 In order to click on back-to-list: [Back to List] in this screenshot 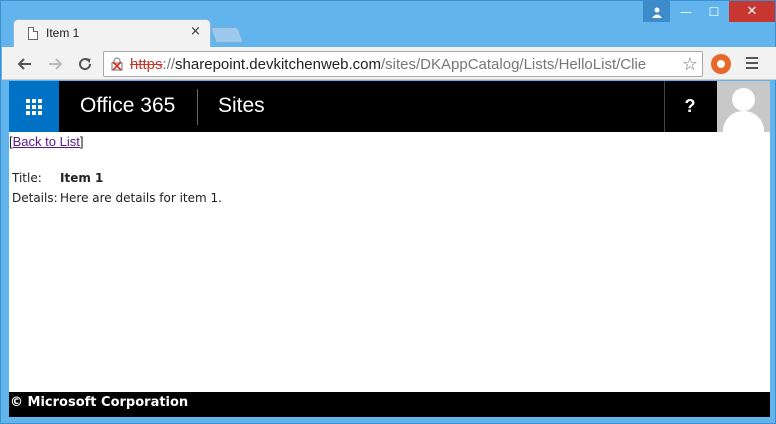, I will do `click(46, 141)`.